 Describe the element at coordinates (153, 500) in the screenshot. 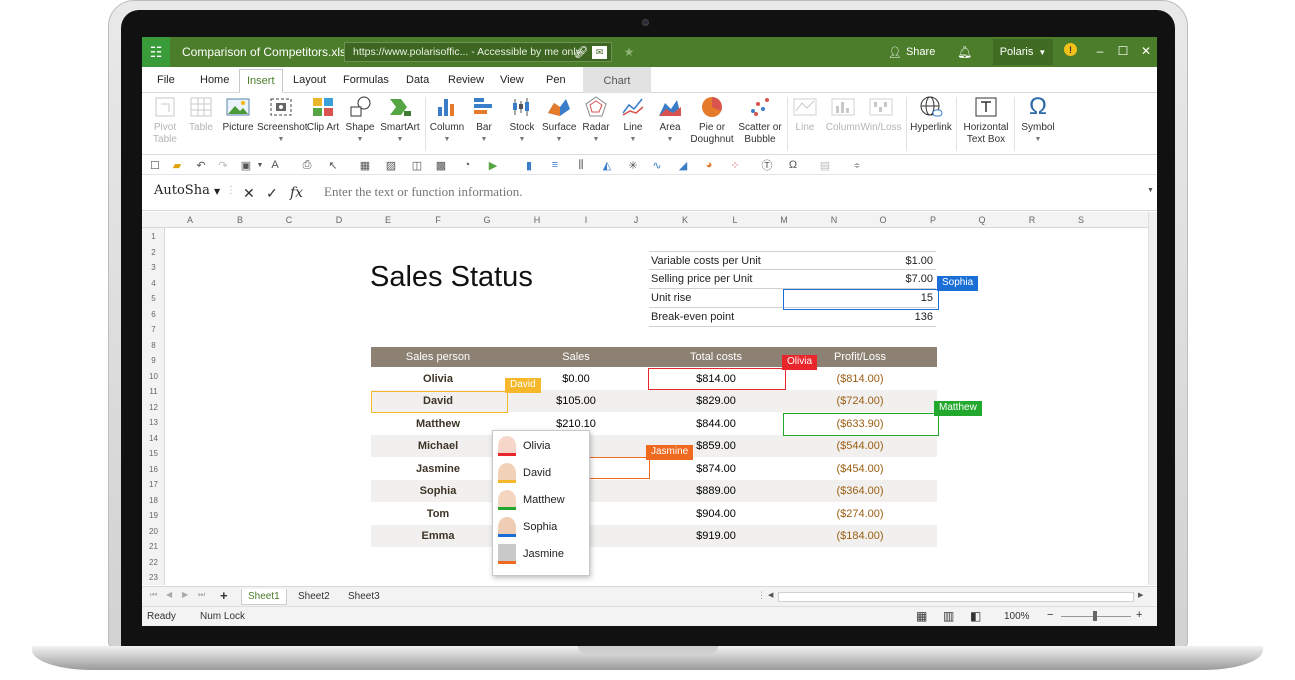

I see `row-header: 18` at that location.